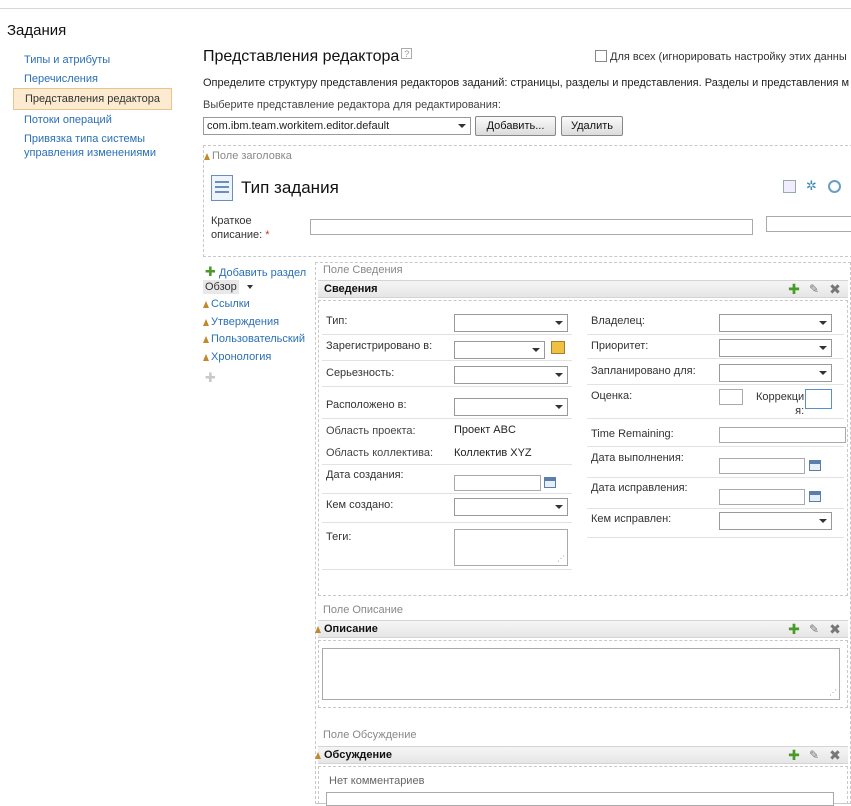 The width and height of the screenshot is (851, 806). What do you see at coordinates (92, 99) in the screenshot?
I see `nav-item-editor-presentations: Представления редактора` at bounding box center [92, 99].